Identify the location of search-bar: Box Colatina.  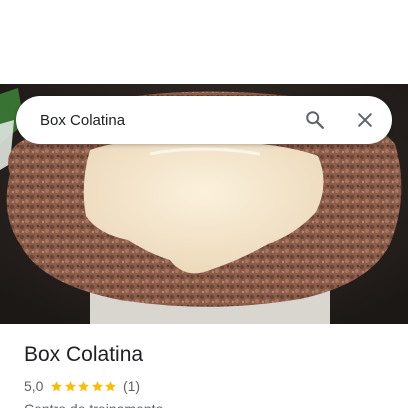
(204, 120).